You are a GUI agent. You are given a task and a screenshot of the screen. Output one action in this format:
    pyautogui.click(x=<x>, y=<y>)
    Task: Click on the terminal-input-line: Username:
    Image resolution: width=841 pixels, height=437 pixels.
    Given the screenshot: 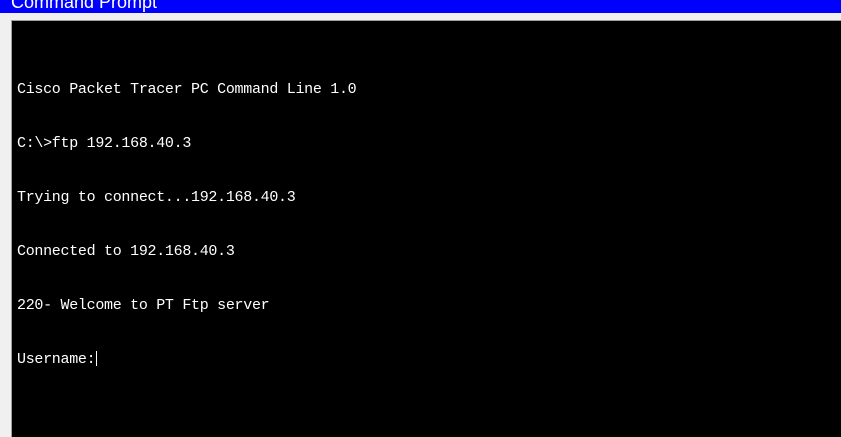 What is the action you would take?
    pyautogui.click(x=429, y=360)
    